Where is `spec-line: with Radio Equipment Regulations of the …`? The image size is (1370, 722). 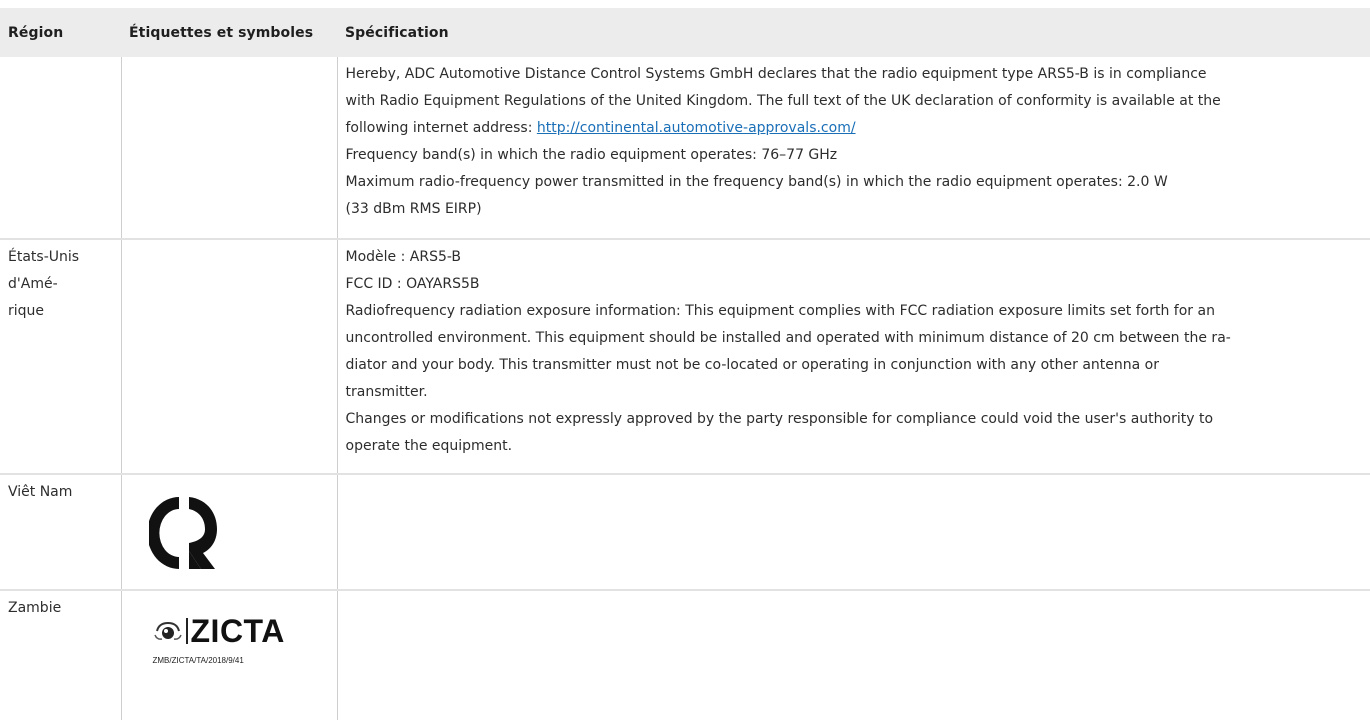
spec-line: with Radio Equipment Regulations of the … is located at coordinates (783, 101).